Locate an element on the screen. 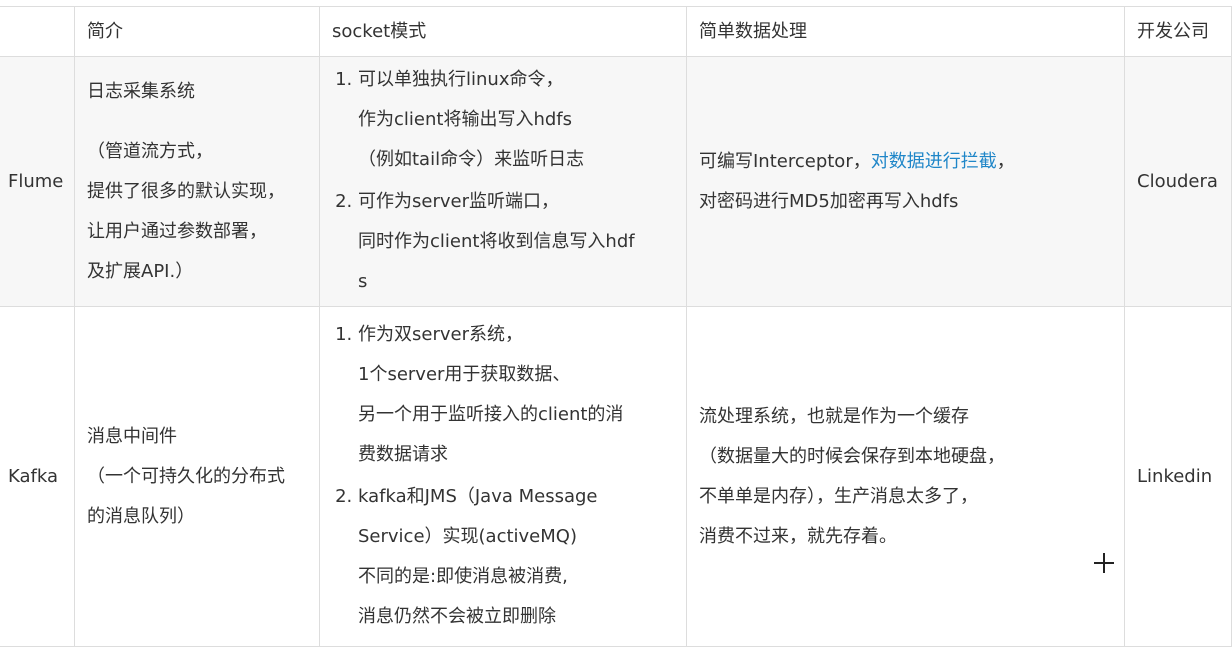 The image size is (1232, 647). crosshair-cursor-icon is located at coordinates (1104, 563).